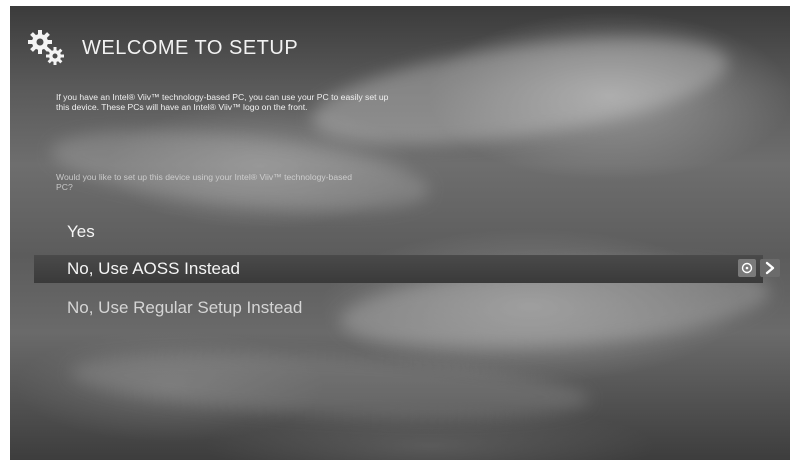 The image size is (800, 466). What do you see at coordinates (150, 232) in the screenshot?
I see `option-yes: Yes` at bounding box center [150, 232].